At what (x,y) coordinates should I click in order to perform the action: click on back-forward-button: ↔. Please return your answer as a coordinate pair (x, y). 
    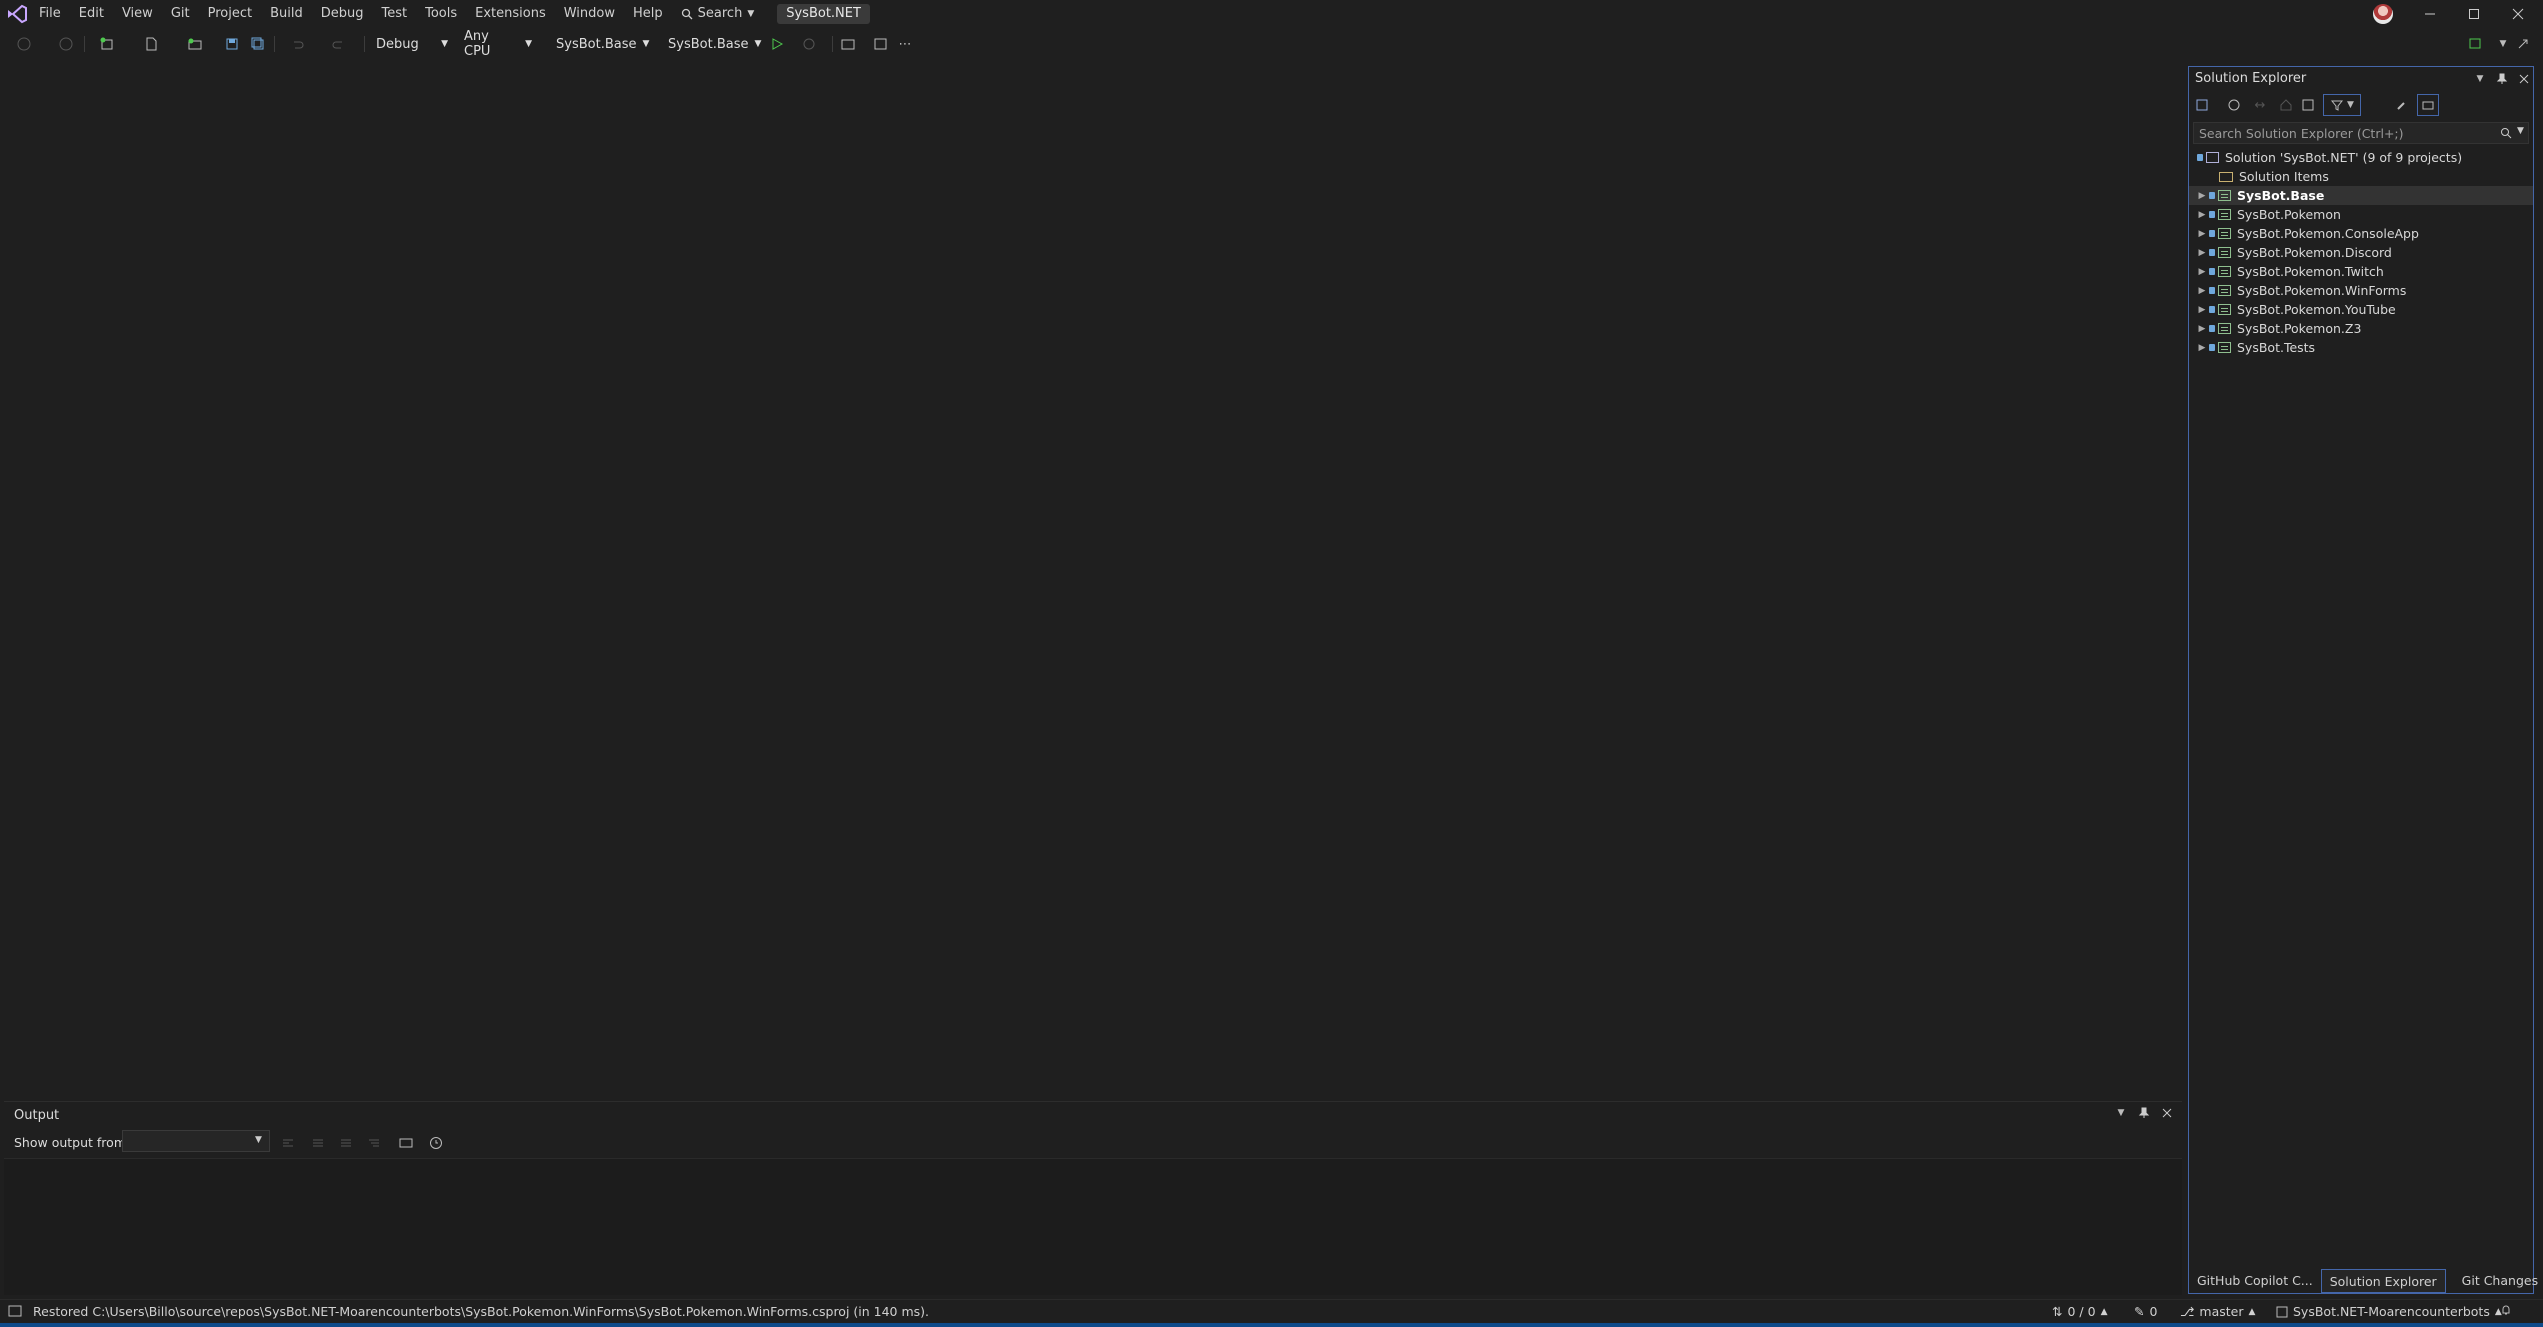
    Looking at the image, I should click on (2260, 105).